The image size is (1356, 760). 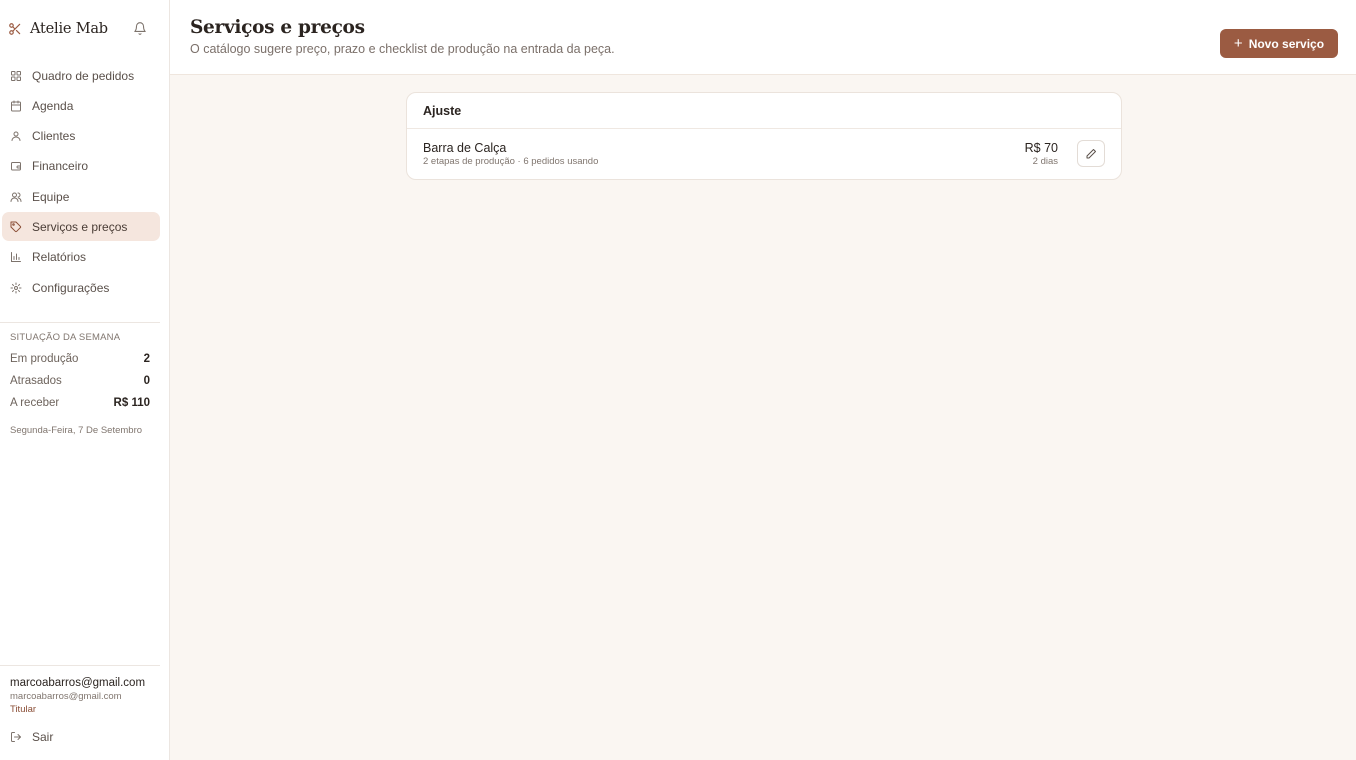 I want to click on user-role: Titular, so click(x=23, y=709).